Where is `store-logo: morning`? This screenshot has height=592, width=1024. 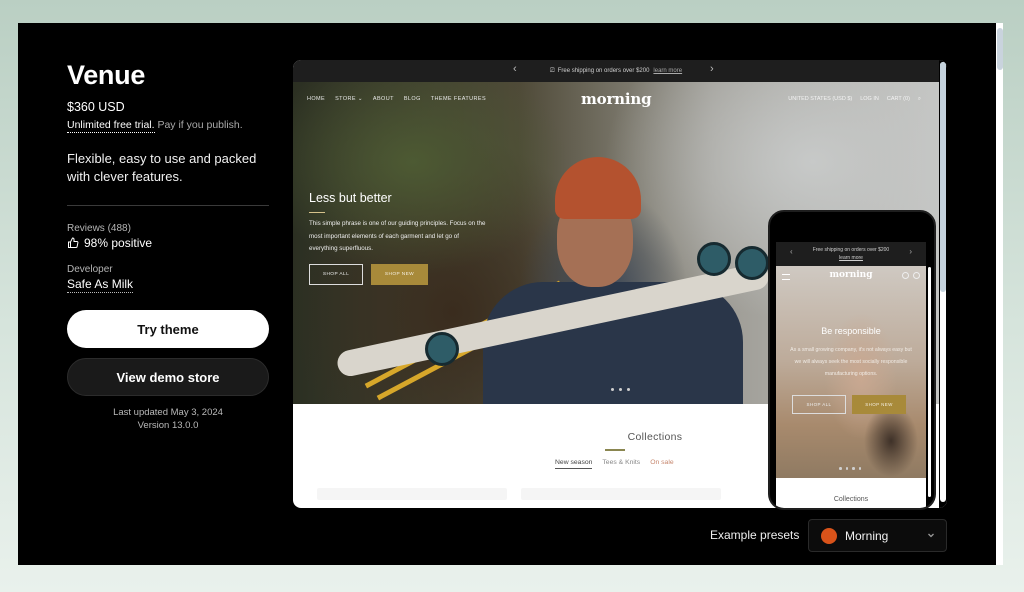
store-logo: morning is located at coordinates (616, 99).